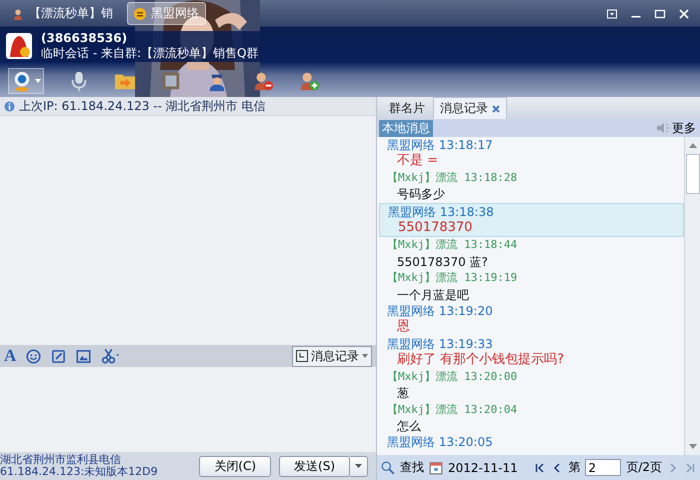 Image resolution: width=700 pixels, height=480 pixels. Describe the element at coordinates (440, 145) in the screenshot. I see `message-header: 黑盟网络 13:18:17` at that location.